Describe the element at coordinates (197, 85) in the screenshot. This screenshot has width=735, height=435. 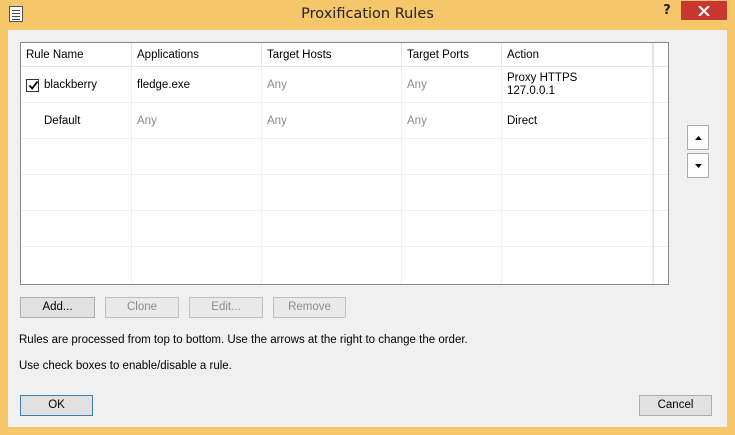
I see `rule-applications: fledge.exe` at that location.